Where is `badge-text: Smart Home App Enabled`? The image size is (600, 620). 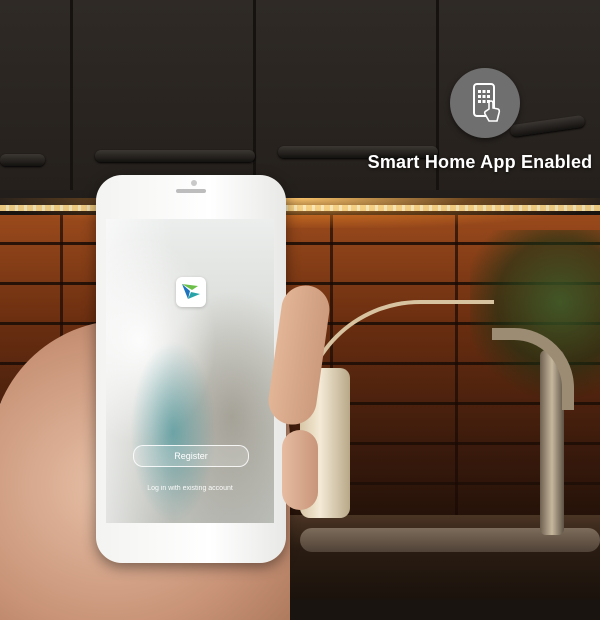
badge-text: Smart Home App Enabled is located at coordinates (480, 162).